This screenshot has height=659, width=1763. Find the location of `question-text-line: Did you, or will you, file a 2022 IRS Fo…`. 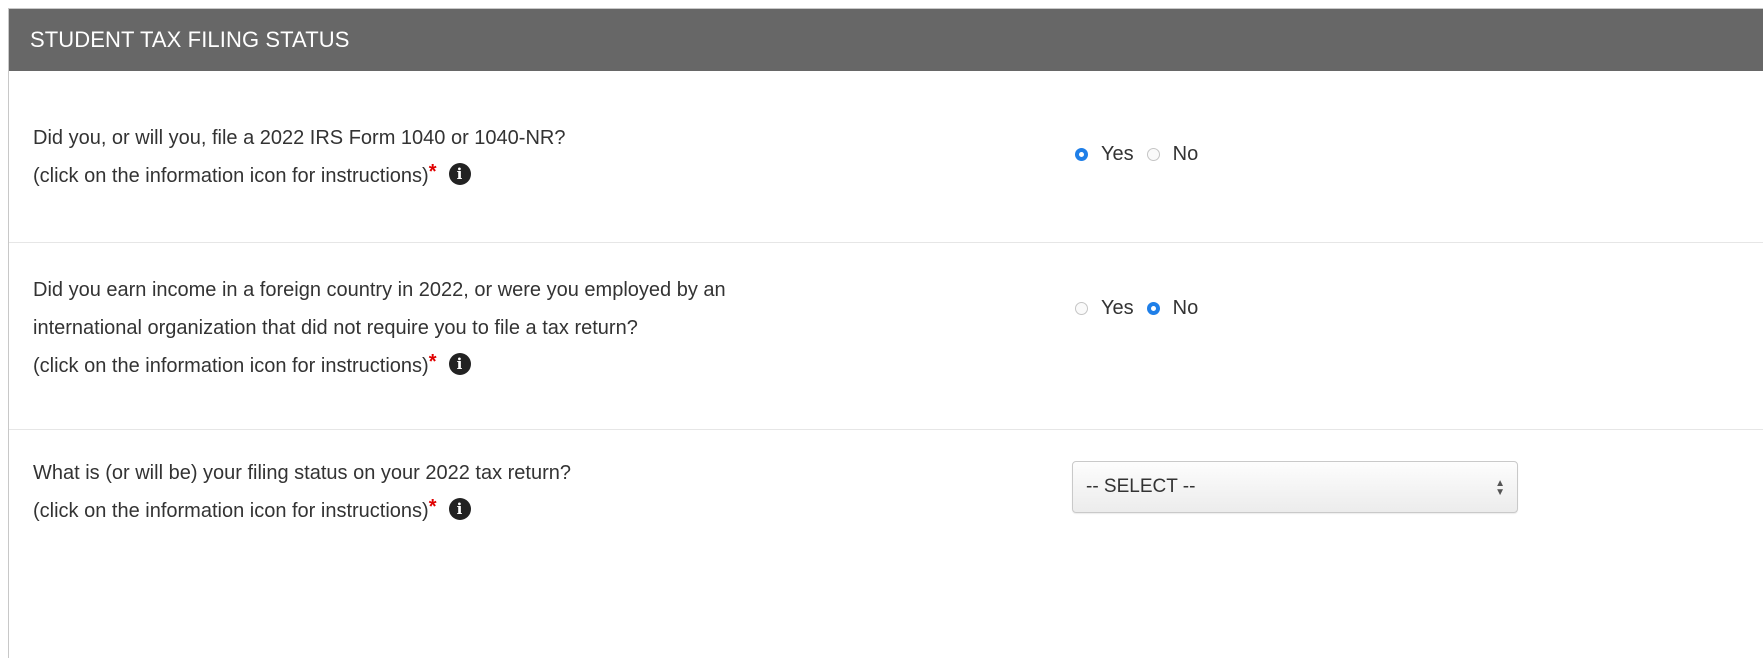

question-text-line: Did you, or will you, file a 2022 IRS Fo… is located at coordinates (299, 138).